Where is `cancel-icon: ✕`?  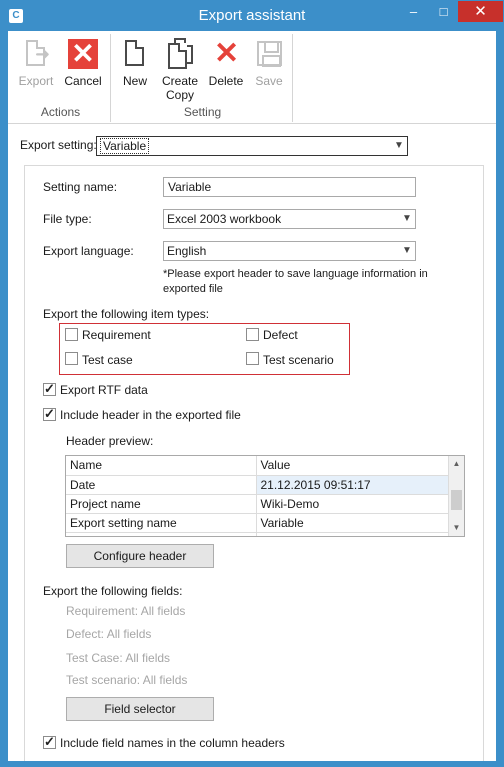 cancel-icon: ✕ is located at coordinates (83, 54).